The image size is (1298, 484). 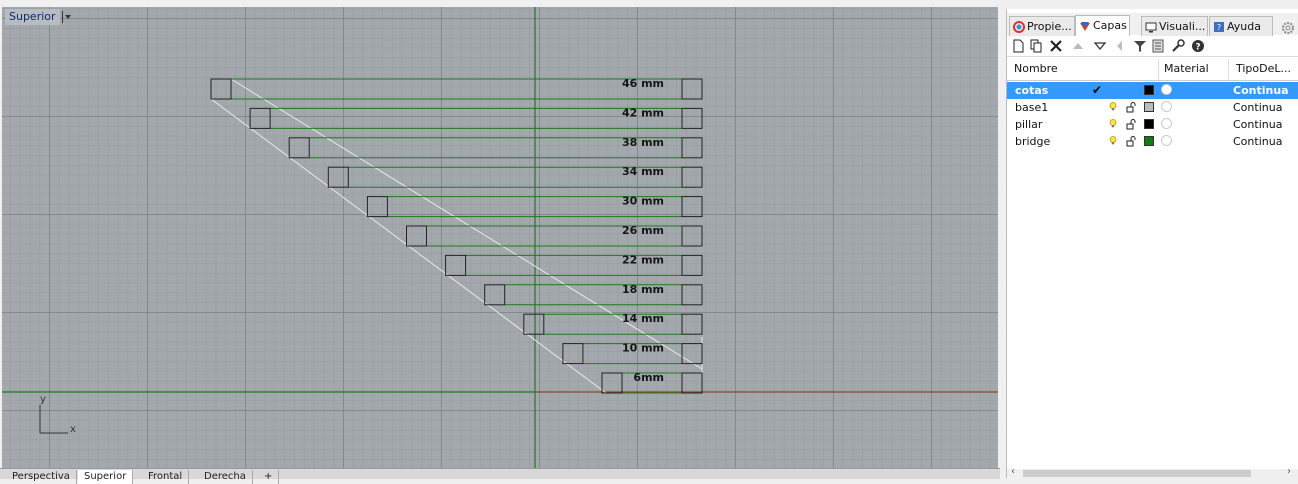 I want to click on scroll-left-arrow-icon: ‹, so click(x=1013, y=471).